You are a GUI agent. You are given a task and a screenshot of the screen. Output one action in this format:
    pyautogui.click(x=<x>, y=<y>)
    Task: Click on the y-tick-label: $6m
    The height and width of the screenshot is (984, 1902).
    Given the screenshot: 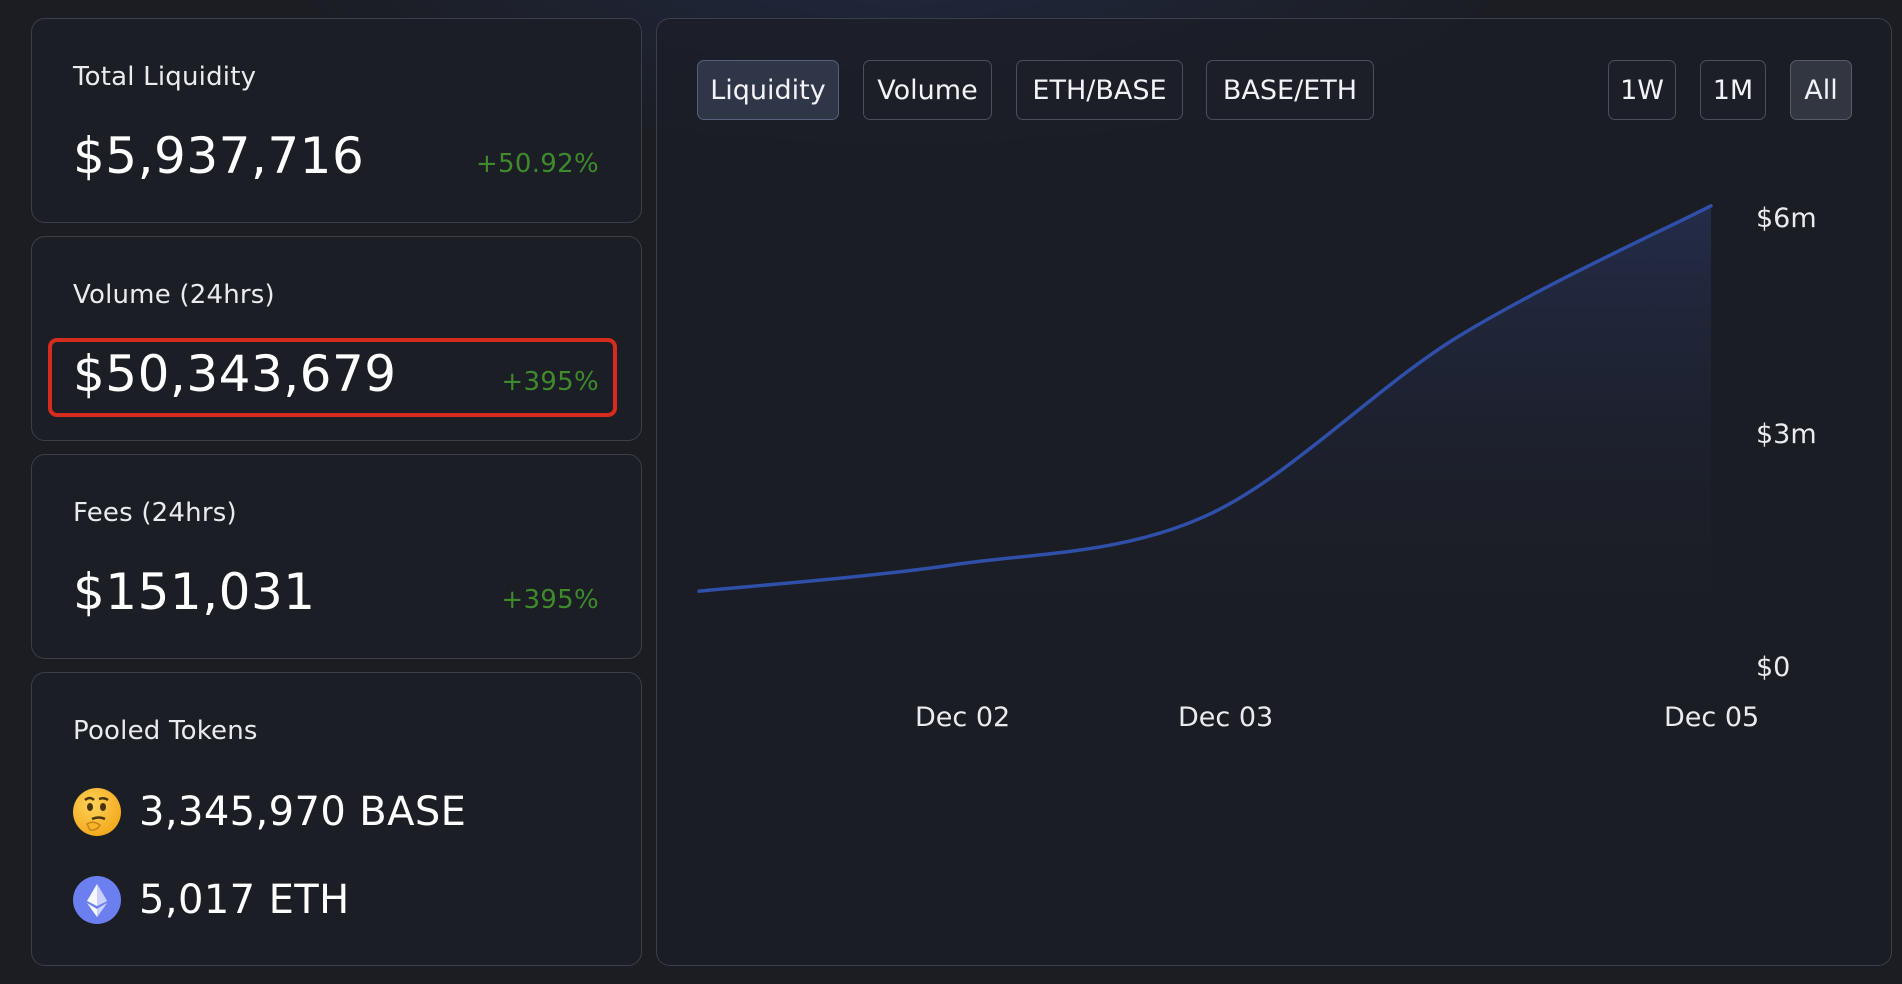 What is the action you would take?
    pyautogui.click(x=1786, y=218)
    